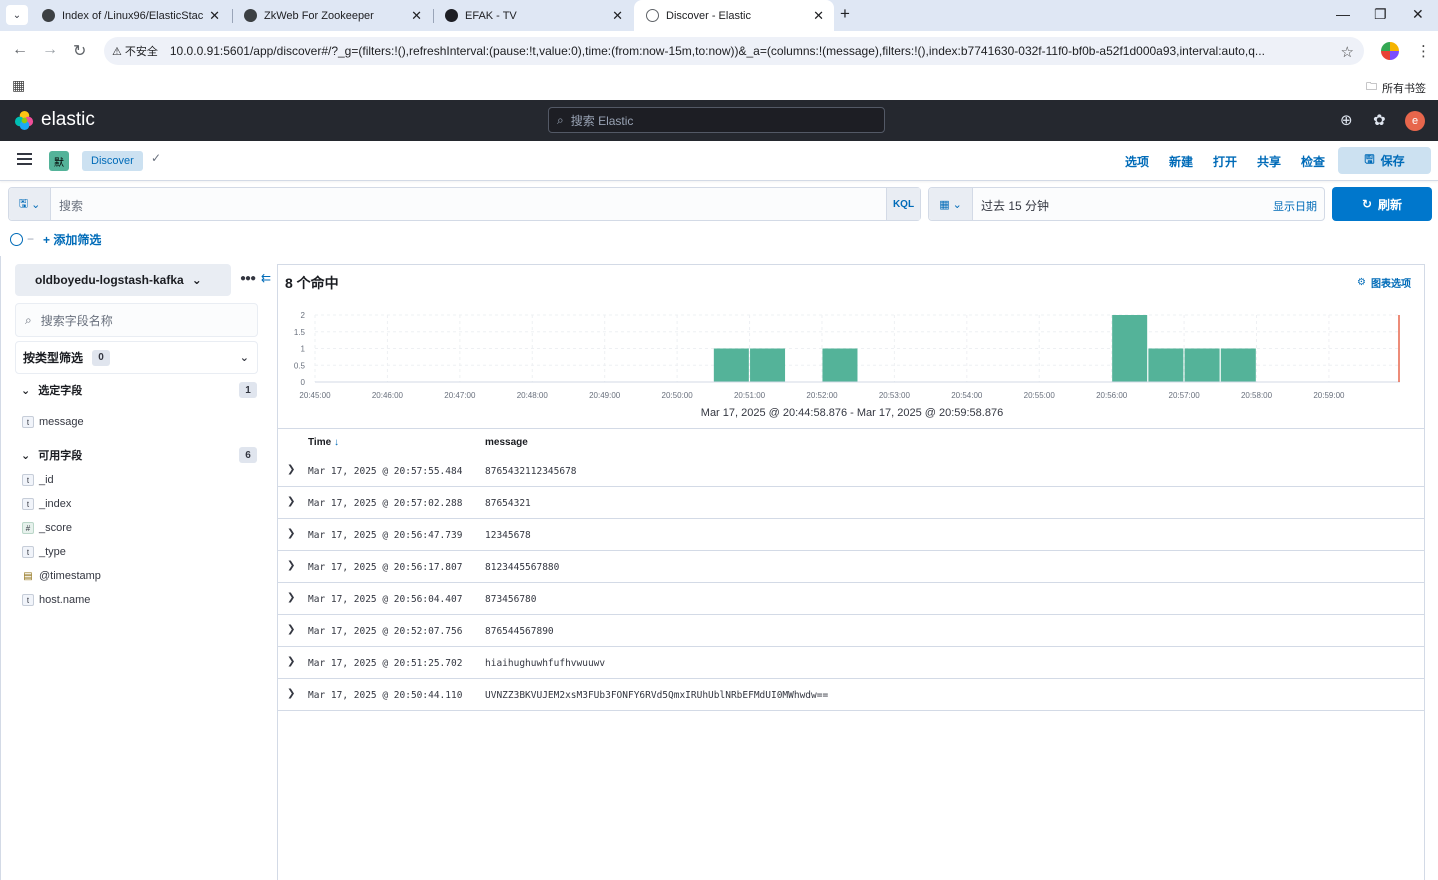  I want to click on newsfeed-icon: ✿, so click(1379, 120).